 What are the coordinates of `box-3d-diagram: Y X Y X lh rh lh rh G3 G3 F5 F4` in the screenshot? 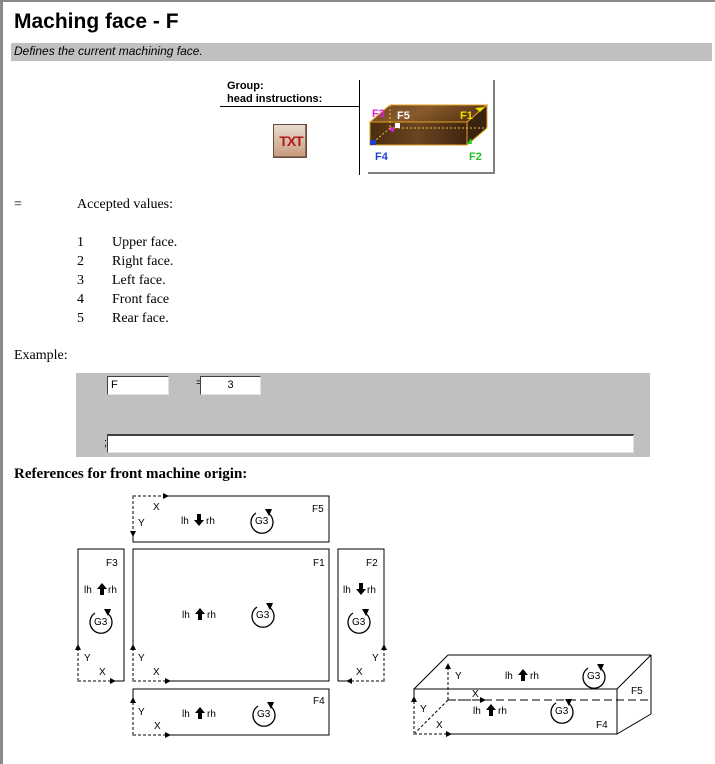 It's located at (531, 695).